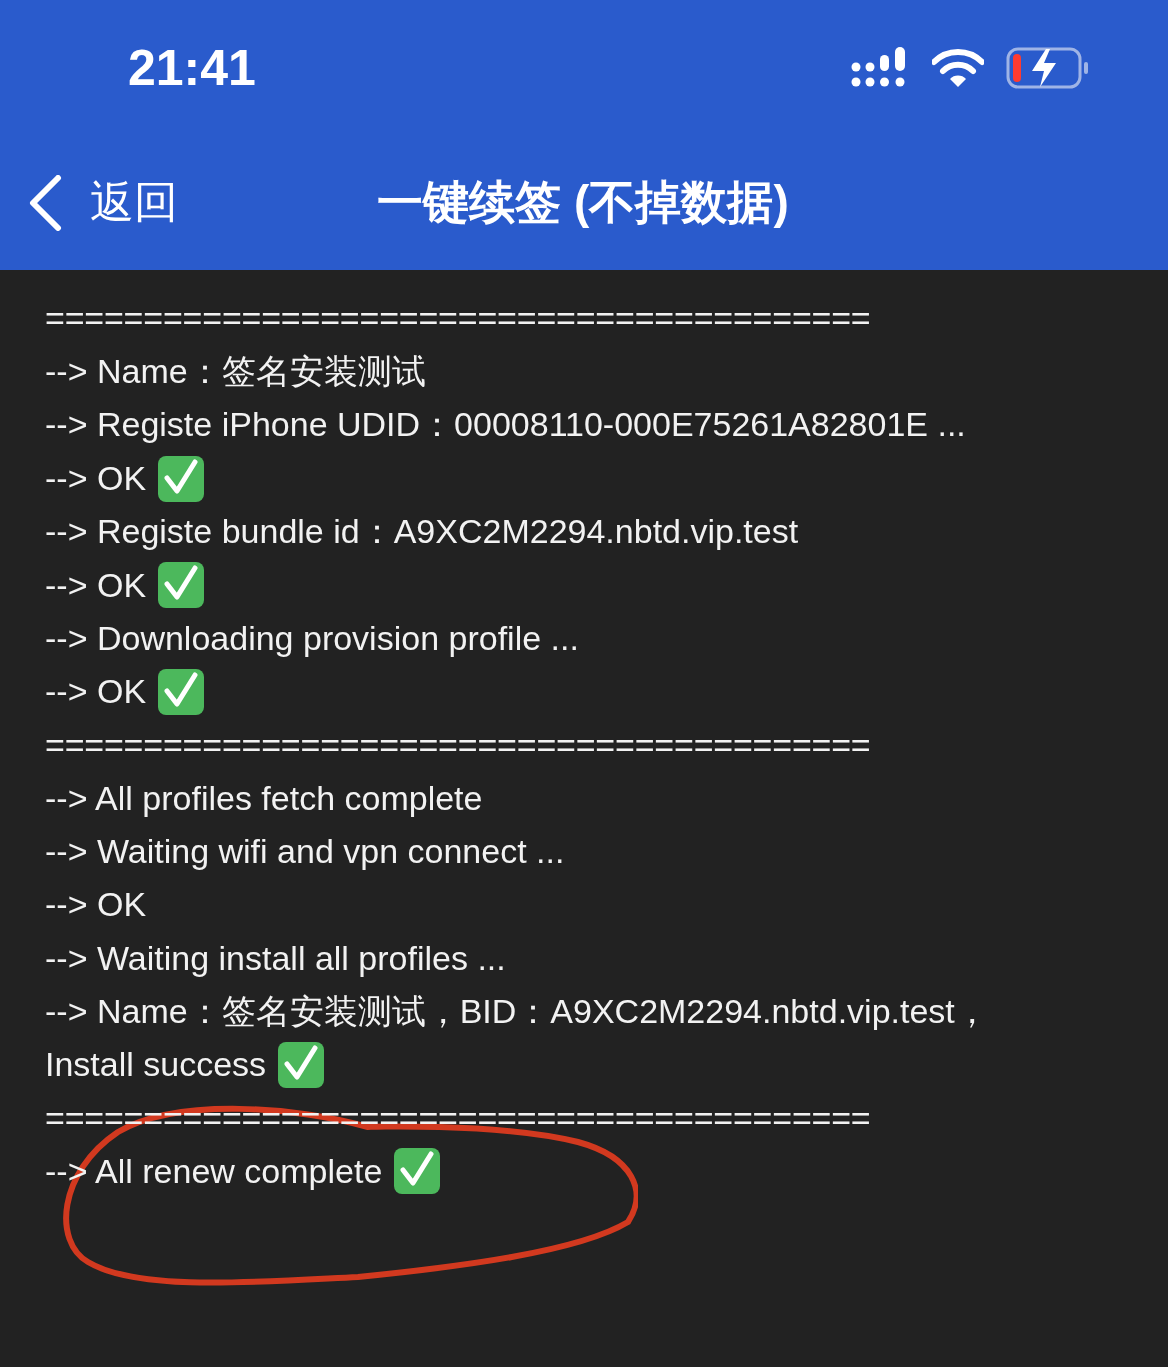 This screenshot has height=1367, width=1168. Describe the element at coordinates (958, 67) in the screenshot. I see `wifi-icon` at that location.